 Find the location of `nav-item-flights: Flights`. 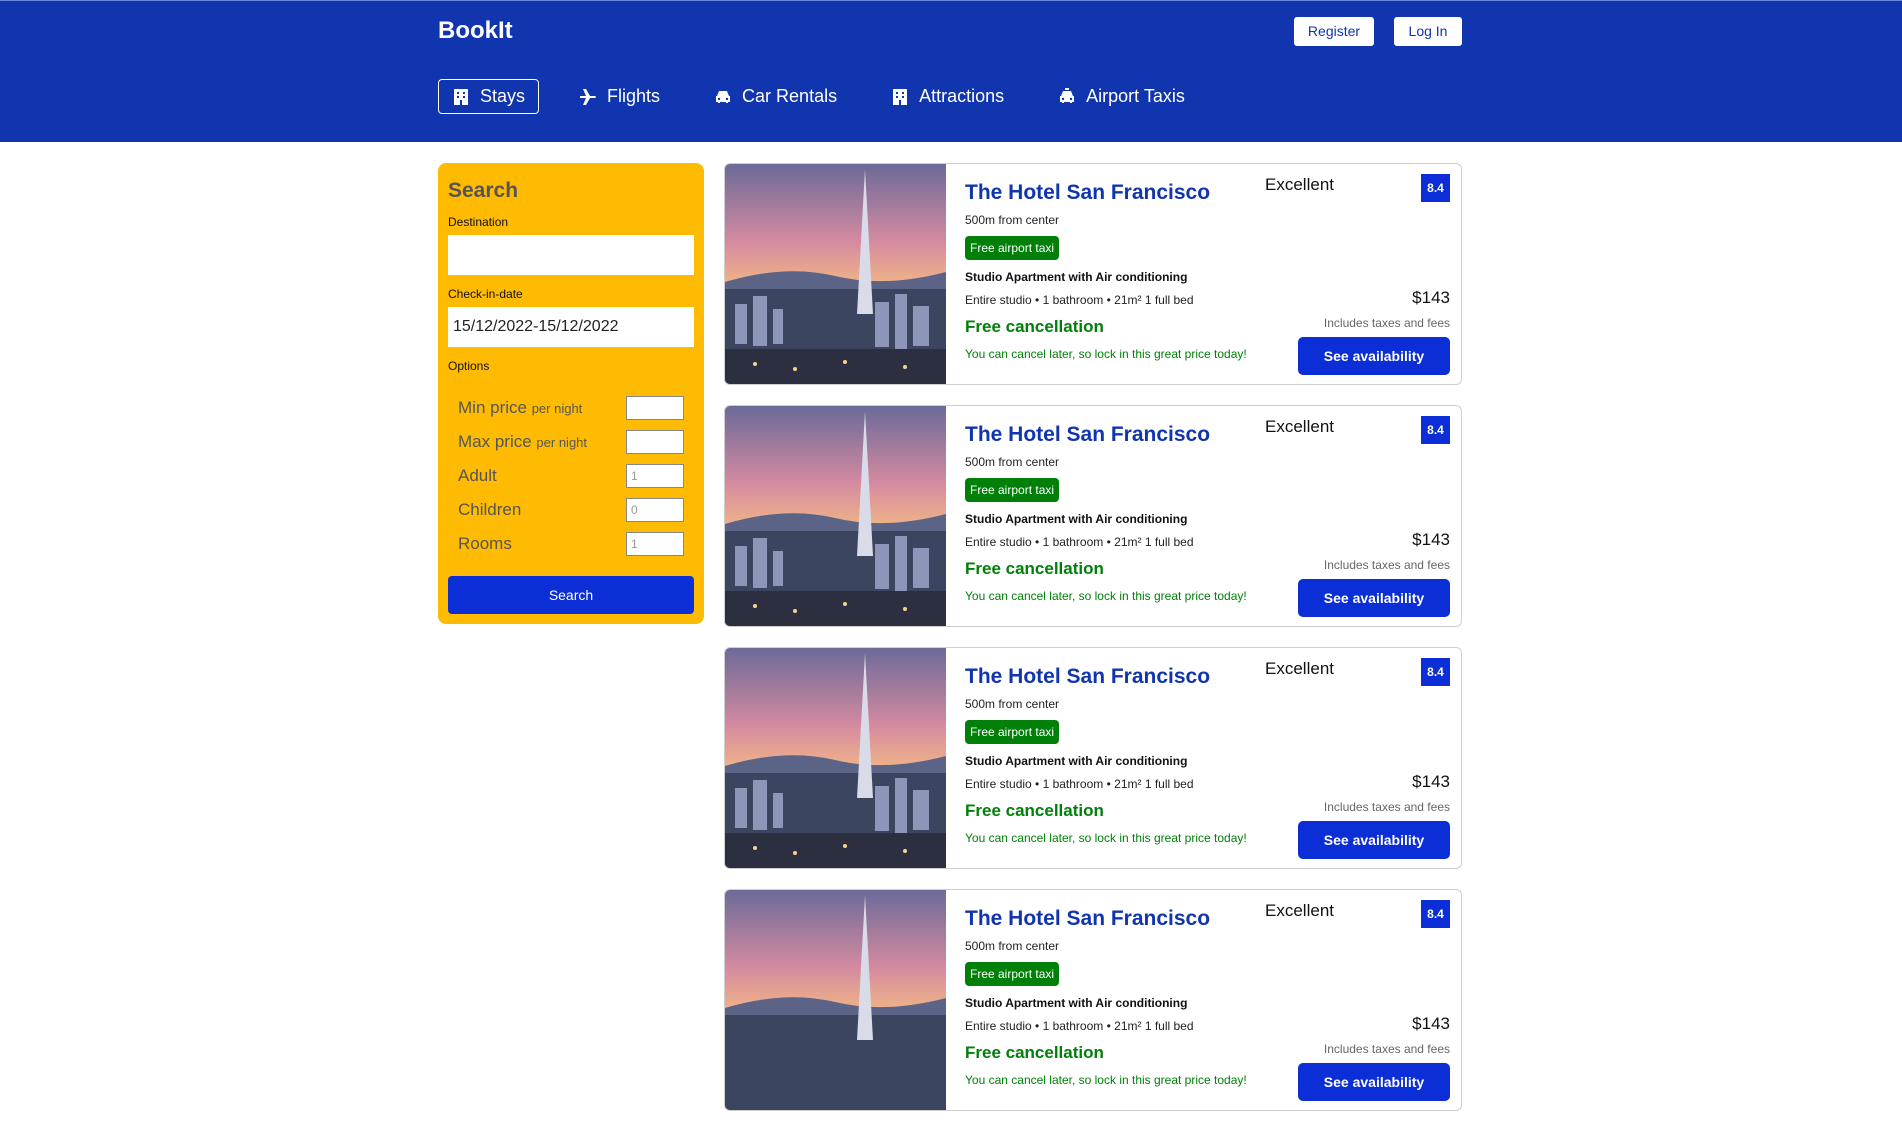

nav-item-flights: Flights is located at coordinates (619, 96).